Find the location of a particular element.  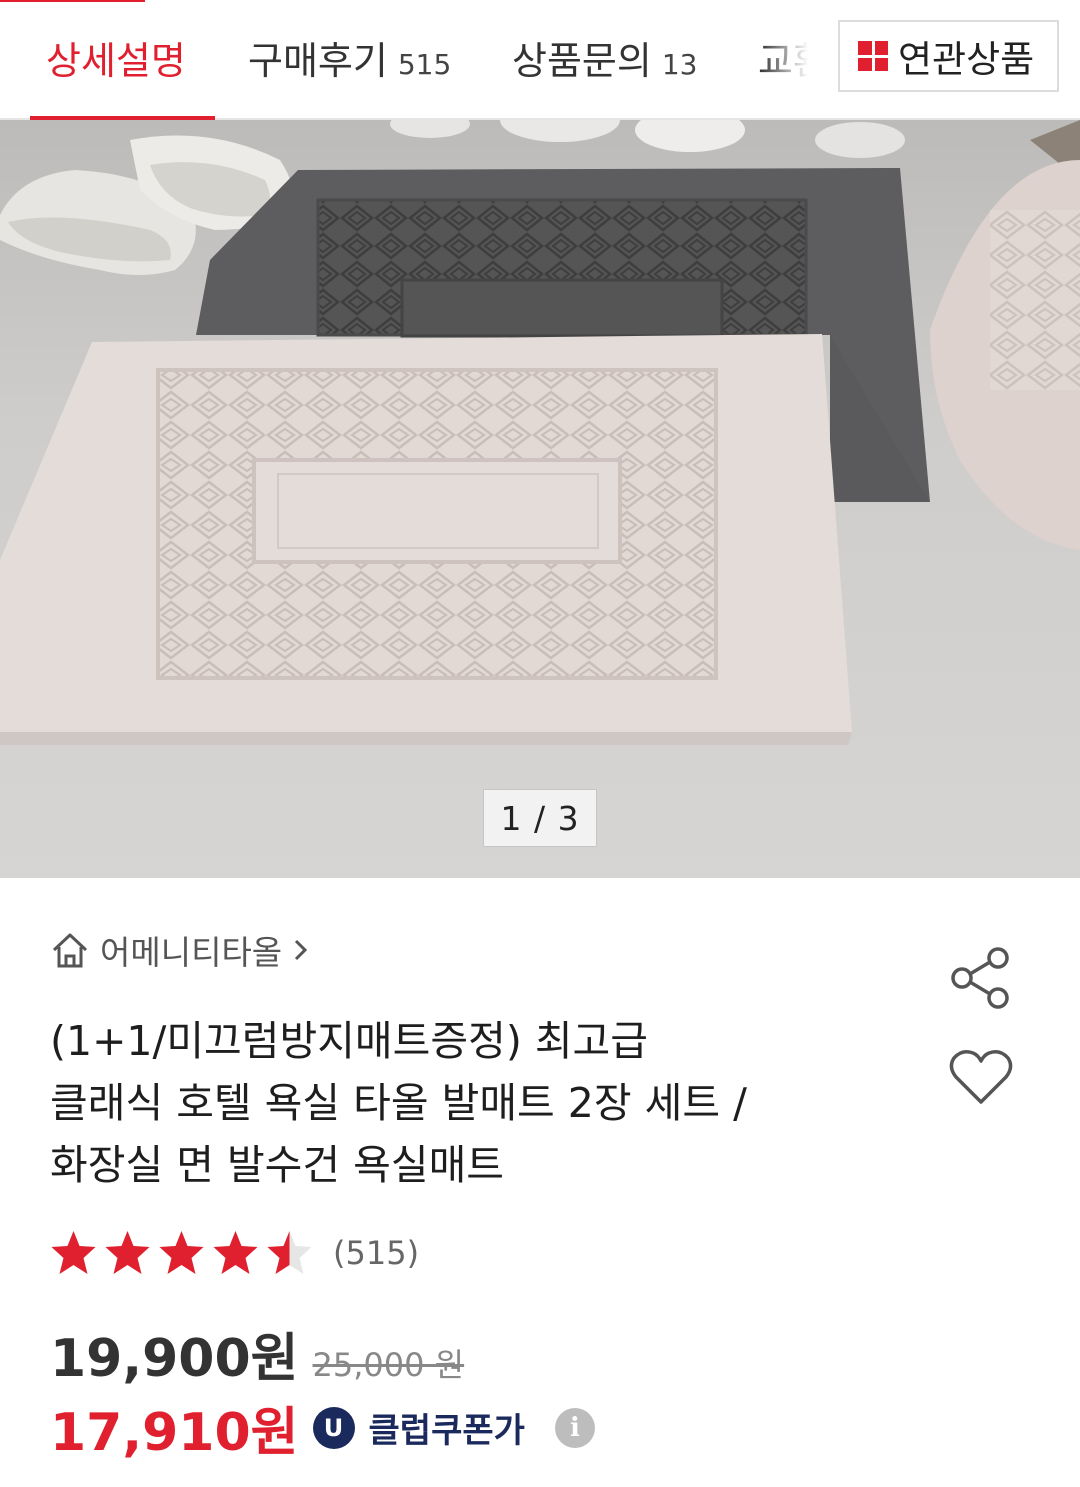

sale-price: 19,900원 is located at coordinates (174, 1359).